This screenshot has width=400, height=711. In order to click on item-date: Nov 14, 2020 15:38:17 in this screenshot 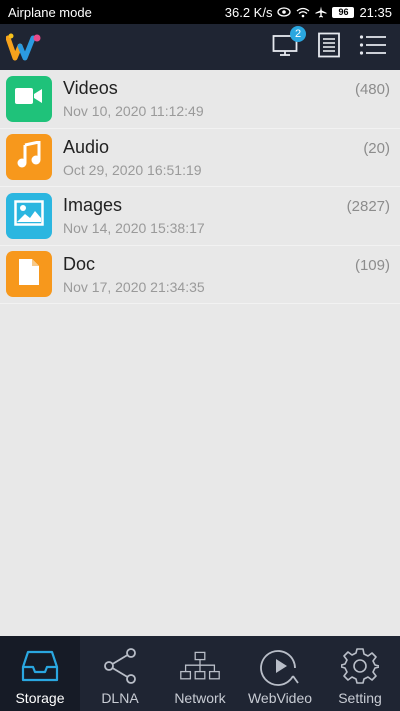, I will do `click(134, 228)`.